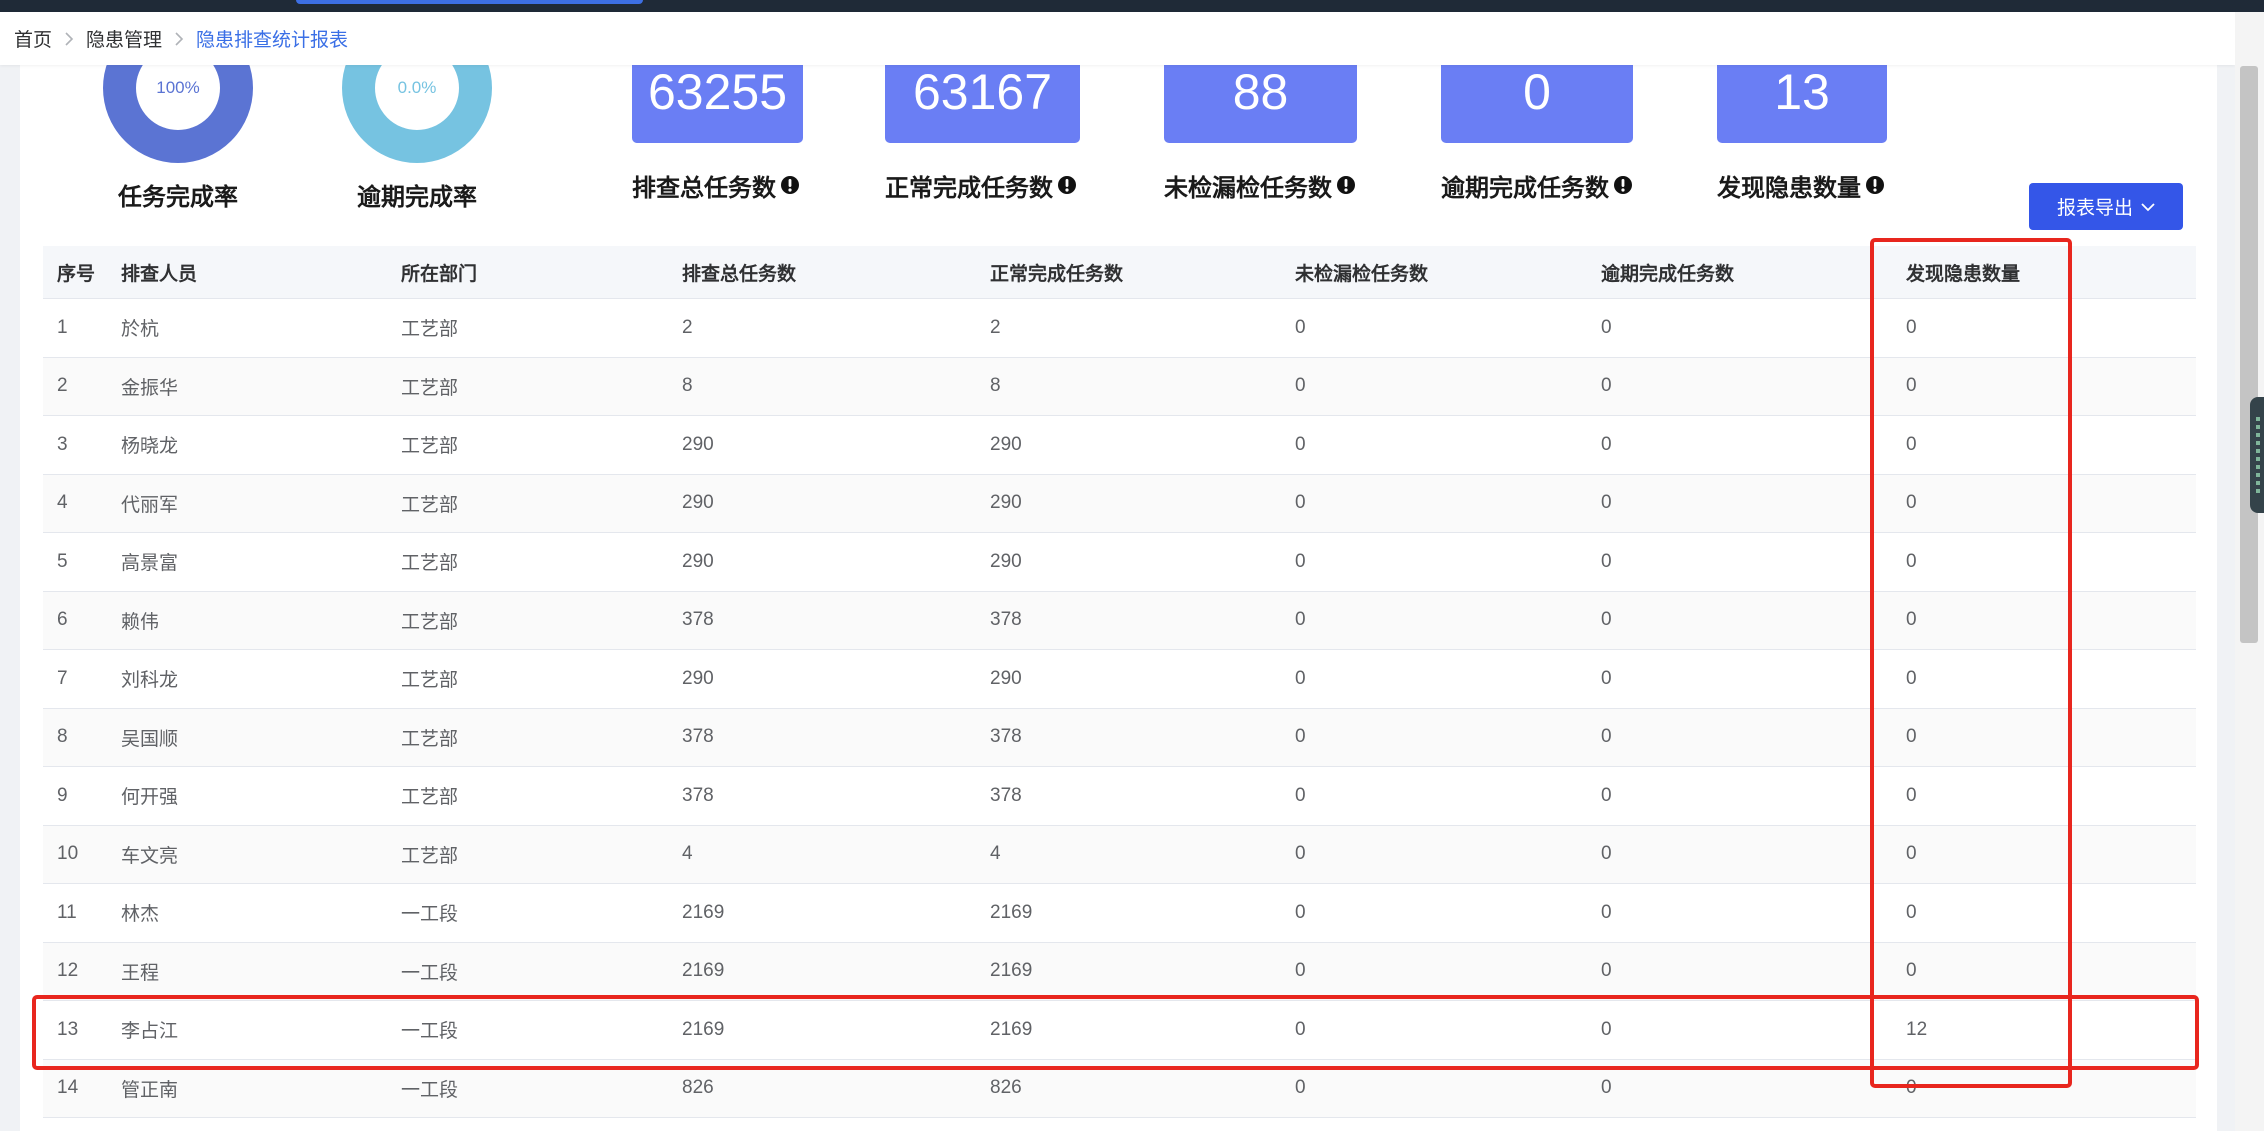 The height and width of the screenshot is (1131, 2264). What do you see at coordinates (1260, 92) in the screenshot?
I see `stat-value: 88` at bounding box center [1260, 92].